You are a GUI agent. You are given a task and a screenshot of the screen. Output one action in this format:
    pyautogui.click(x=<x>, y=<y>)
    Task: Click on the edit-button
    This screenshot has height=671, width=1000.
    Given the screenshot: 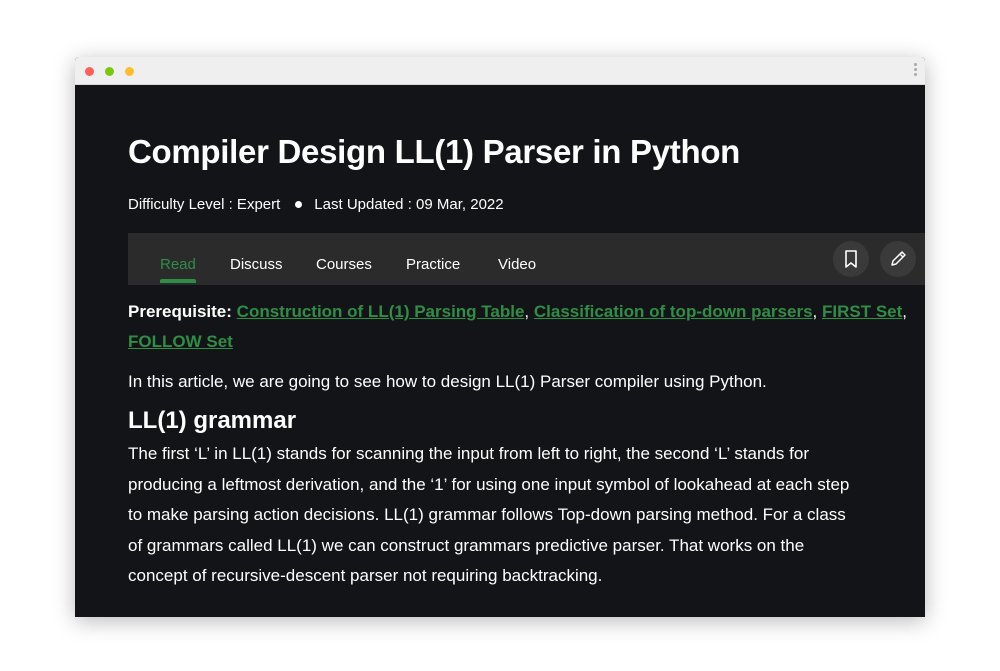 What is the action you would take?
    pyautogui.click(x=898, y=259)
    